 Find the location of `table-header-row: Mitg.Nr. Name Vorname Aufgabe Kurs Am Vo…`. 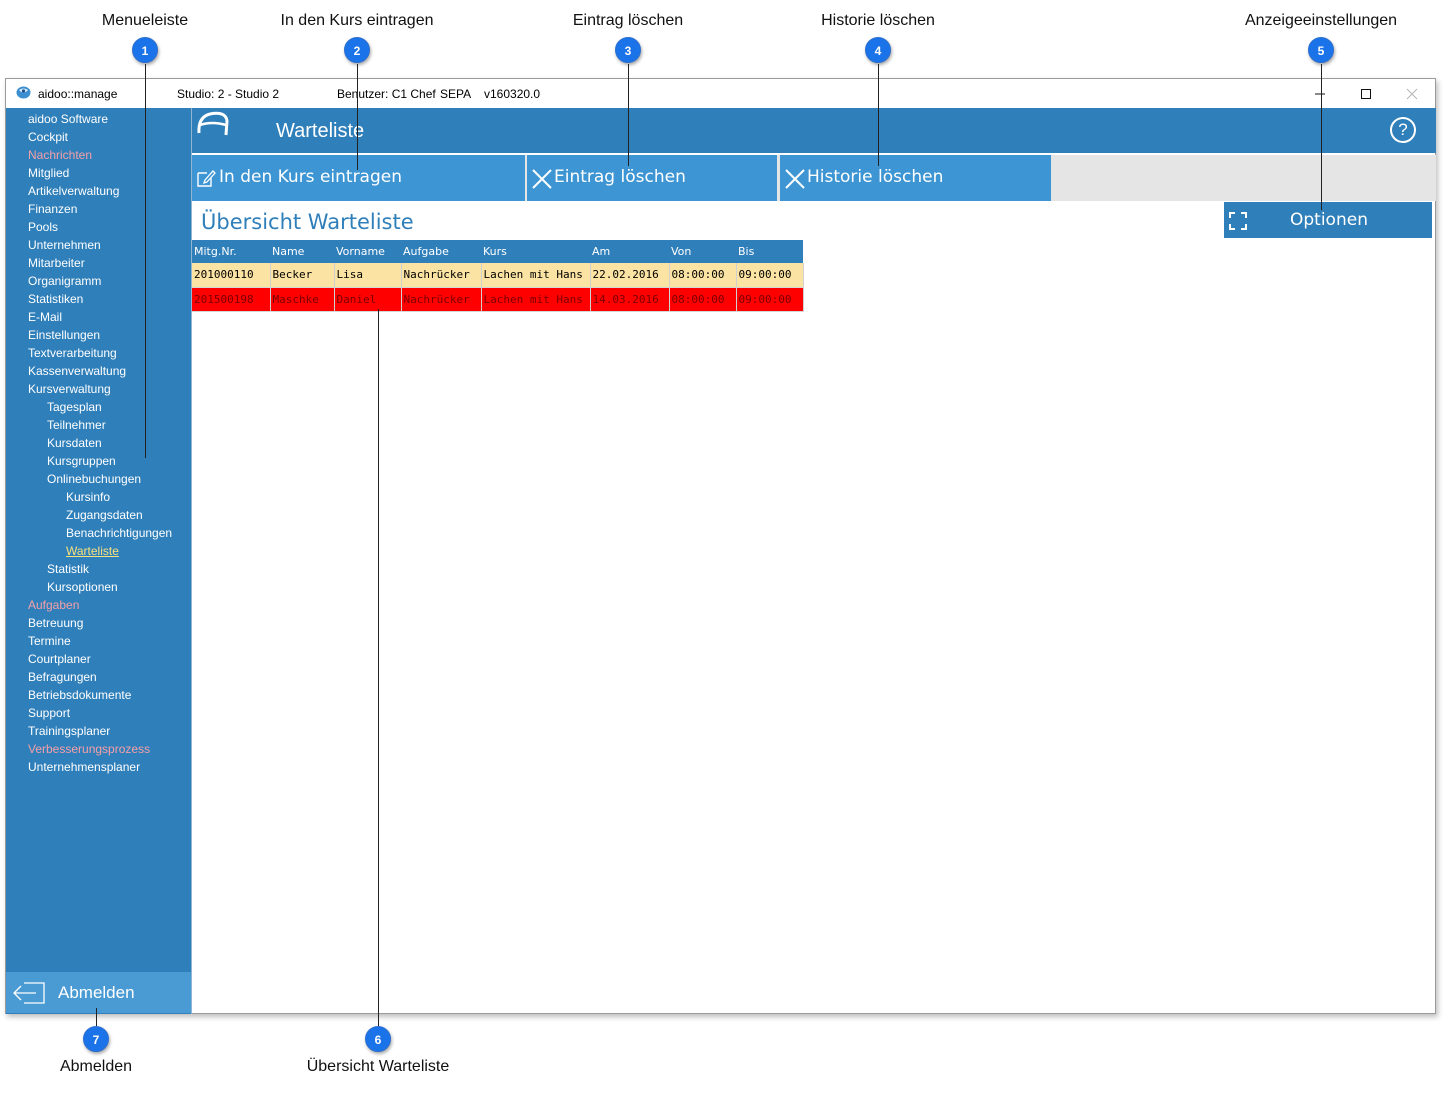

table-header-row: Mitg.Nr. Name Vorname Aufgabe Kurs Am Vo… is located at coordinates (497, 251).